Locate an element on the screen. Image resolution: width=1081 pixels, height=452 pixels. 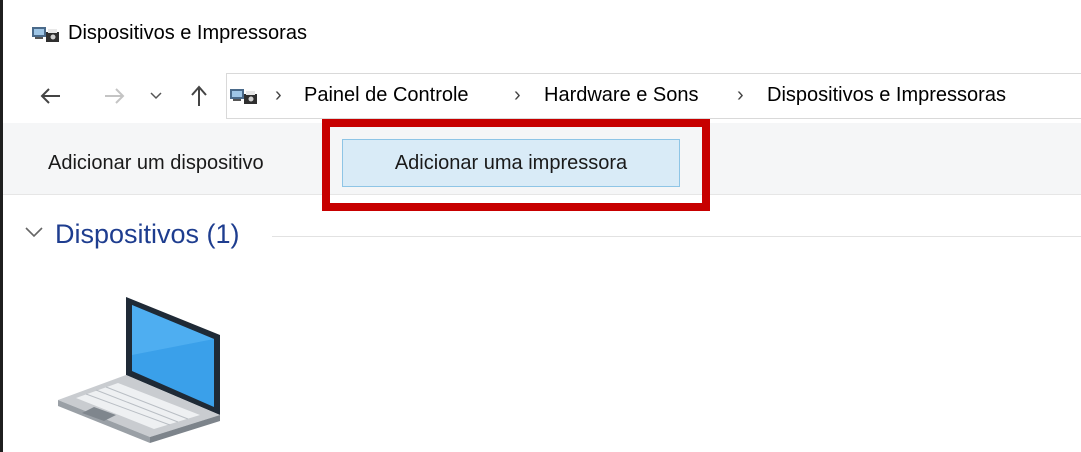
window-left-border is located at coordinates (1, 226).